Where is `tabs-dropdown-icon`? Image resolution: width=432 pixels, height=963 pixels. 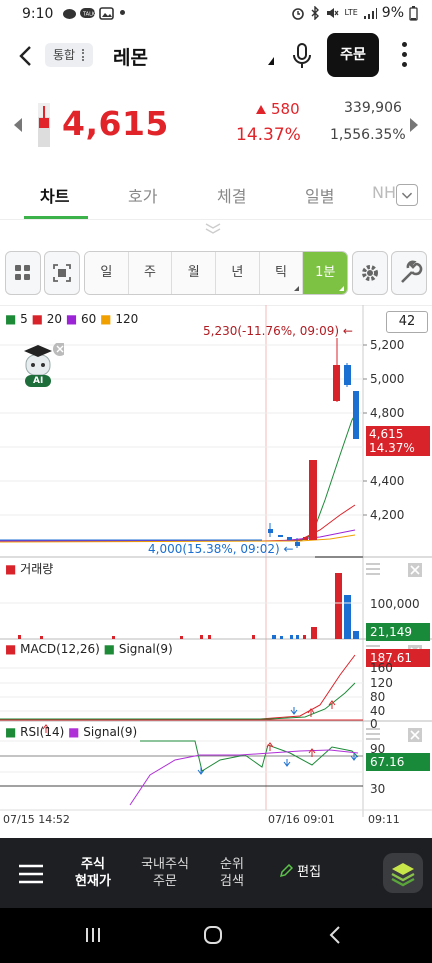 tabs-dropdown-icon is located at coordinates (407, 195).